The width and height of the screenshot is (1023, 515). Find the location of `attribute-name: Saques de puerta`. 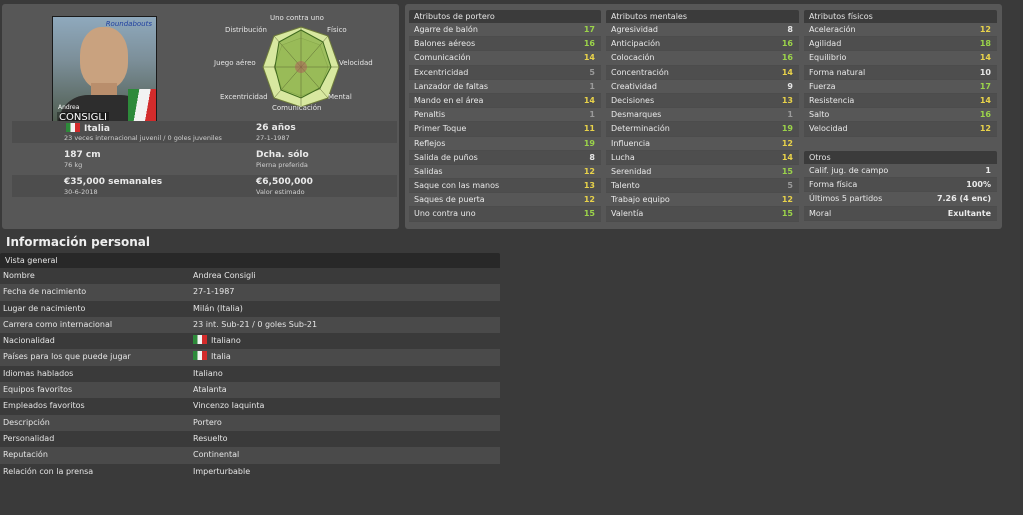

attribute-name: Saques de puerta is located at coordinates (449, 200).